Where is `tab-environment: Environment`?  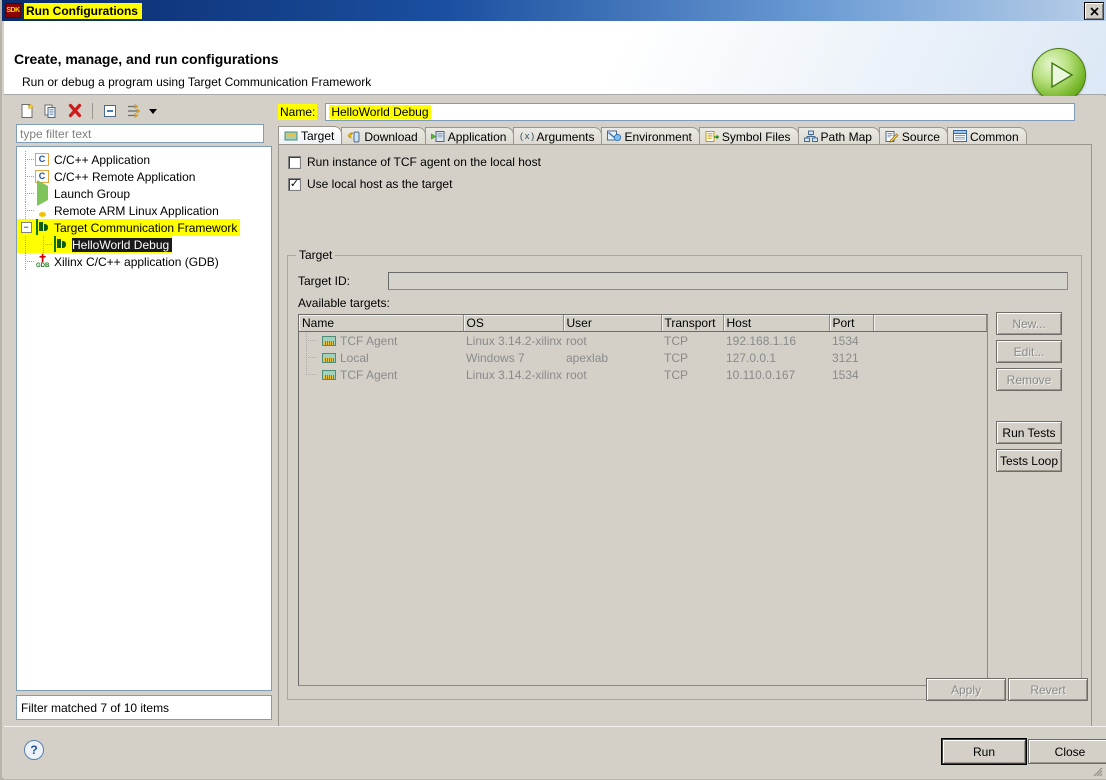
tab-environment: Environment is located at coordinates (650, 136).